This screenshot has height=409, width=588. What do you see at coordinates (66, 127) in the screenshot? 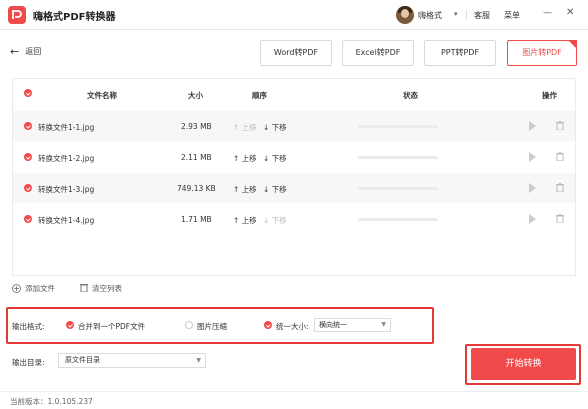
I see `file-name: 转换文件1-1.jpg` at bounding box center [66, 127].